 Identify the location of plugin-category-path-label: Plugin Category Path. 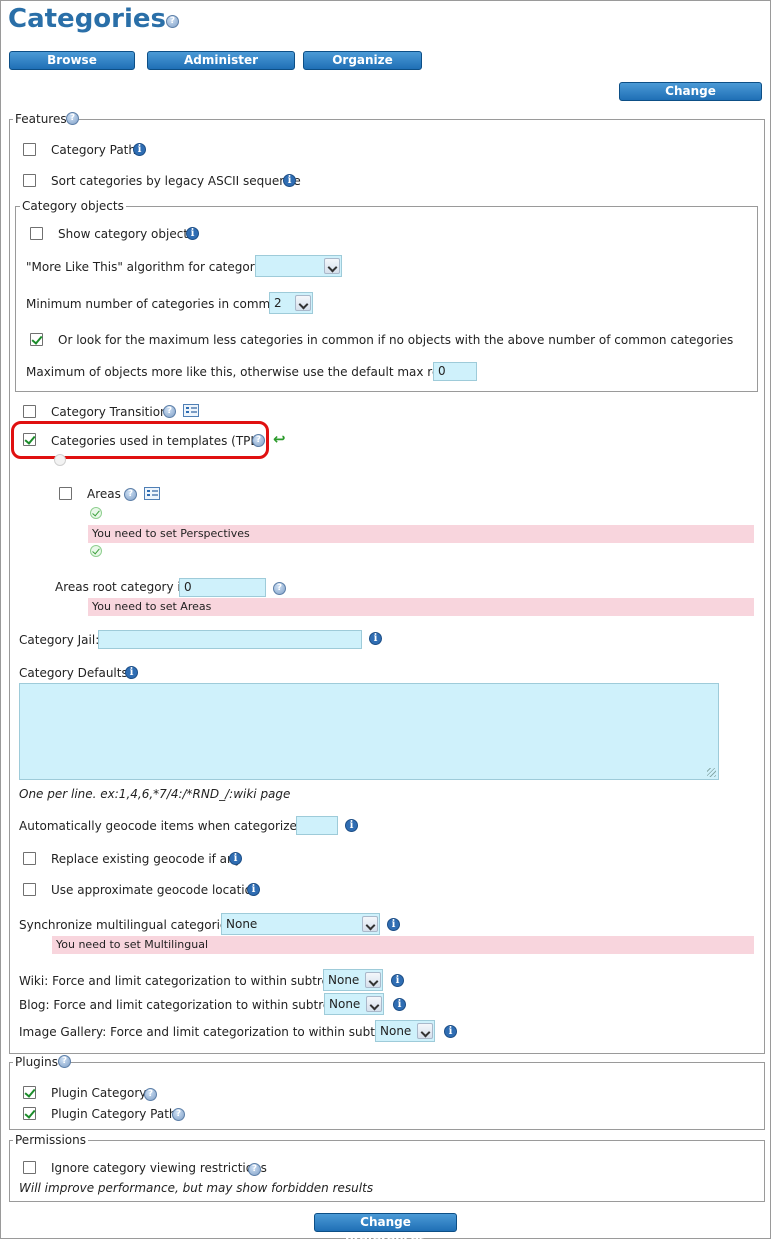
(114, 1114).